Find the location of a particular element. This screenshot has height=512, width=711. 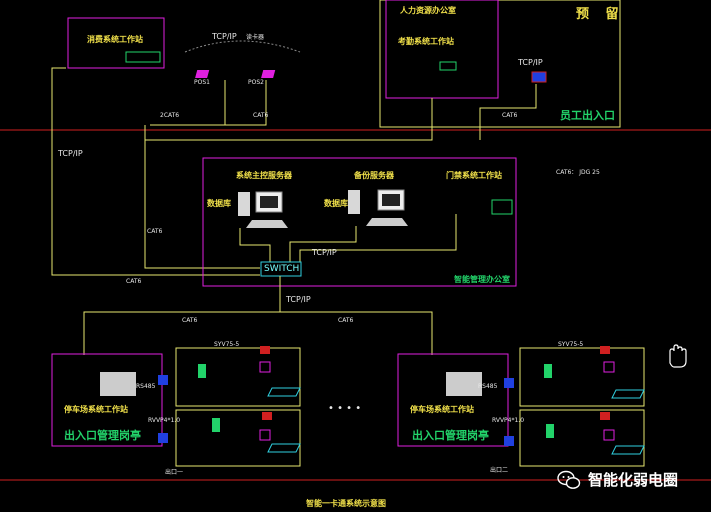

syv-left-label: SYV75-5 is located at coordinates (227, 344).